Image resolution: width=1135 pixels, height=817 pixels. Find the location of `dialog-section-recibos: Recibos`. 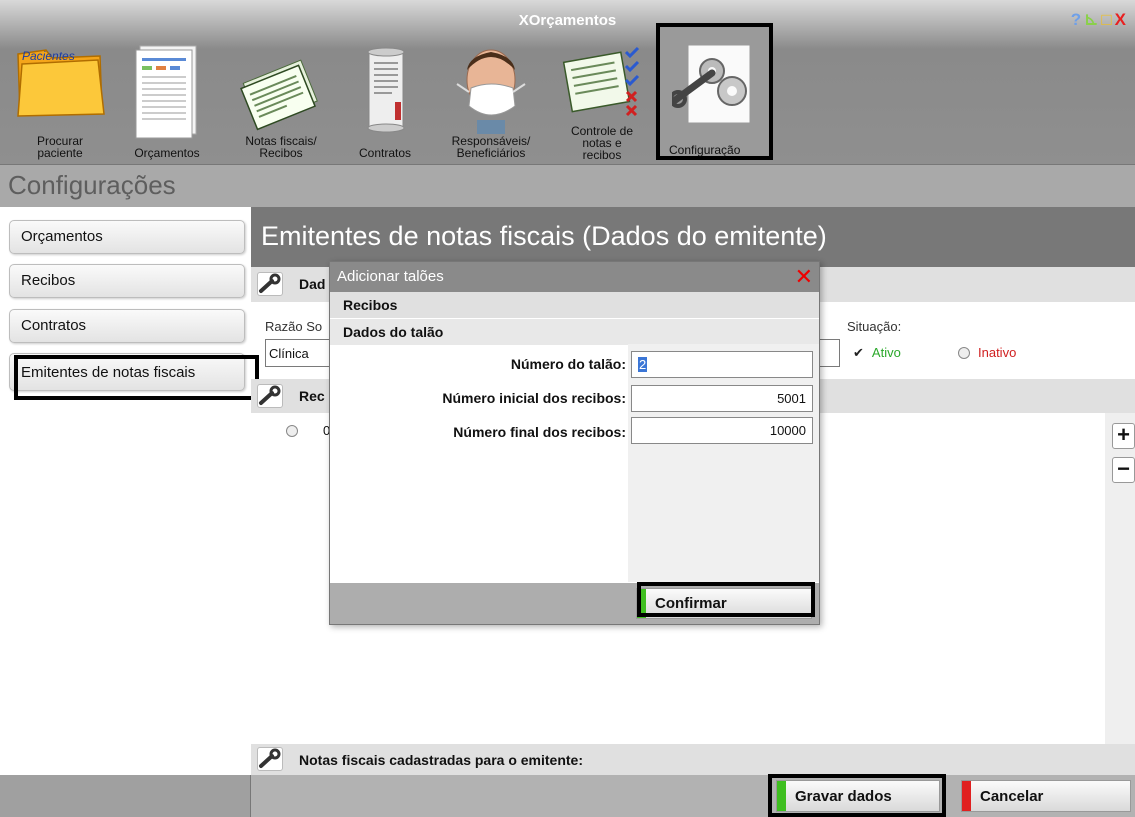

dialog-section-recibos: Recibos is located at coordinates (574, 305).